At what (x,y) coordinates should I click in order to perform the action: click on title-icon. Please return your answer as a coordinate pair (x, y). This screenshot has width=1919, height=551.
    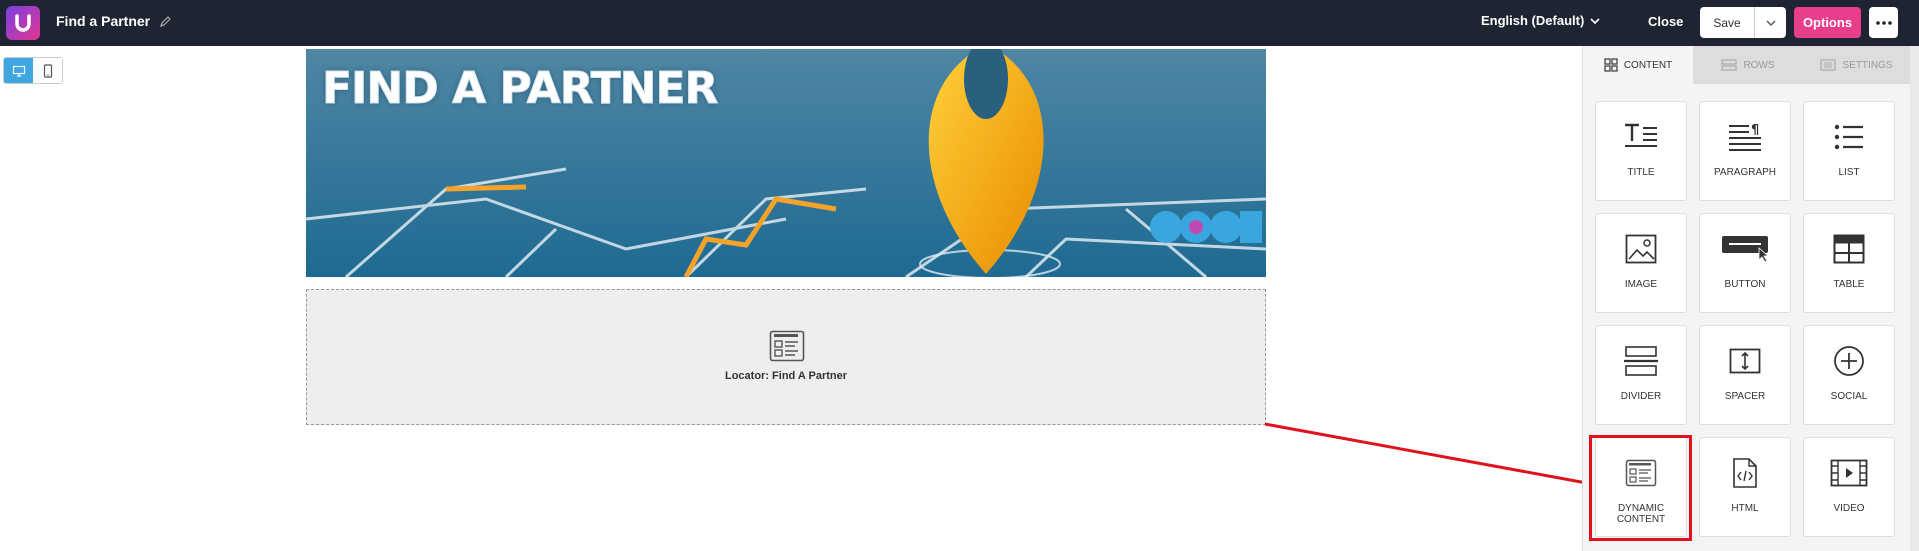
    Looking at the image, I should click on (1641, 137).